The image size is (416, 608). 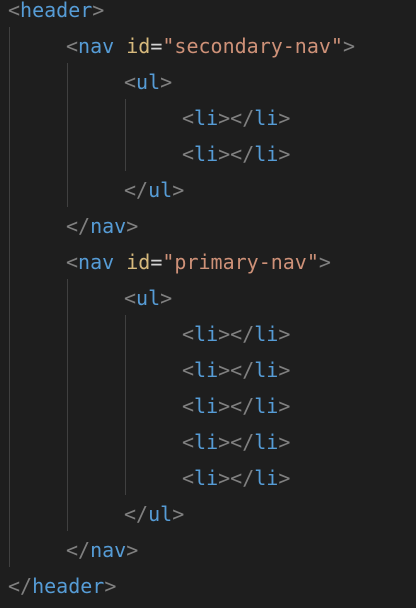 I want to click on code-line: <nav id="primary-nav">, so click(x=198, y=262).